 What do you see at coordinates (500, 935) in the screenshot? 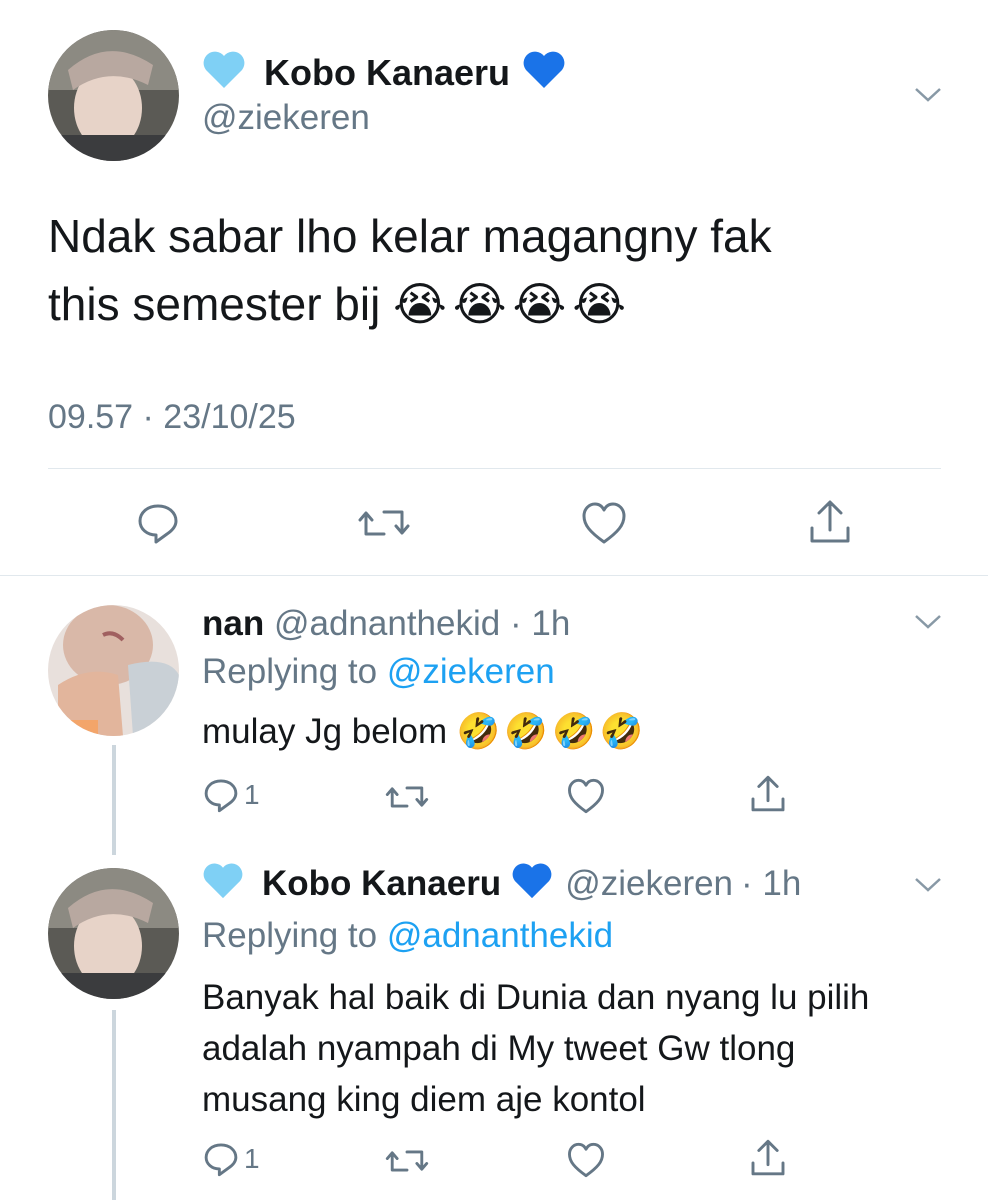
I see `replying-to-link: @adnanthekid` at bounding box center [500, 935].